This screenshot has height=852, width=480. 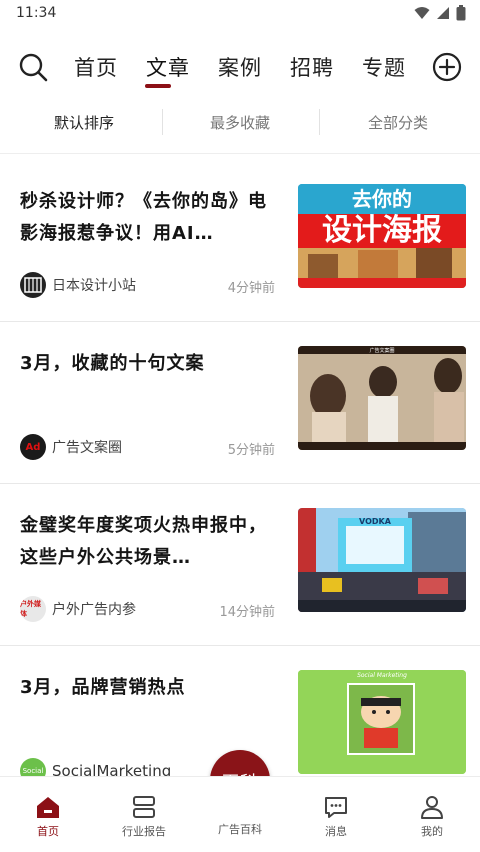 What do you see at coordinates (84, 122) in the screenshot?
I see `sort-default: 默认排序` at bounding box center [84, 122].